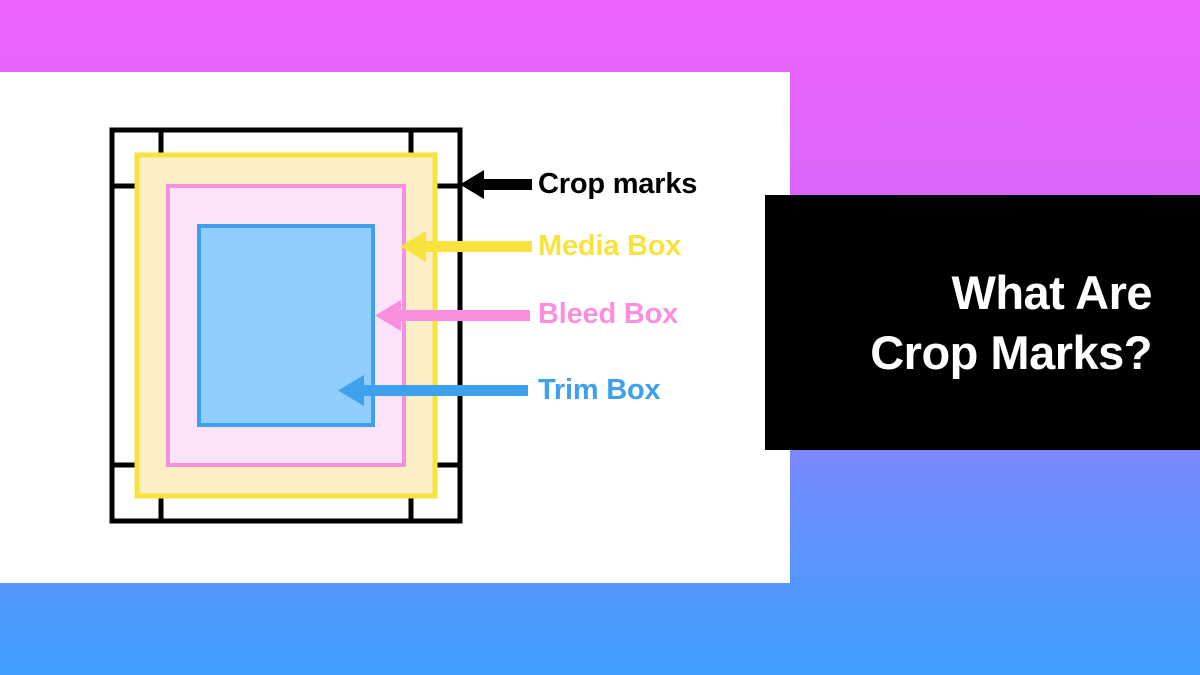  What do you see at coordinates (610, 246) in the screenshot?
I see `legend-label-media-box: Media Box` at bounding box center [610, 246].